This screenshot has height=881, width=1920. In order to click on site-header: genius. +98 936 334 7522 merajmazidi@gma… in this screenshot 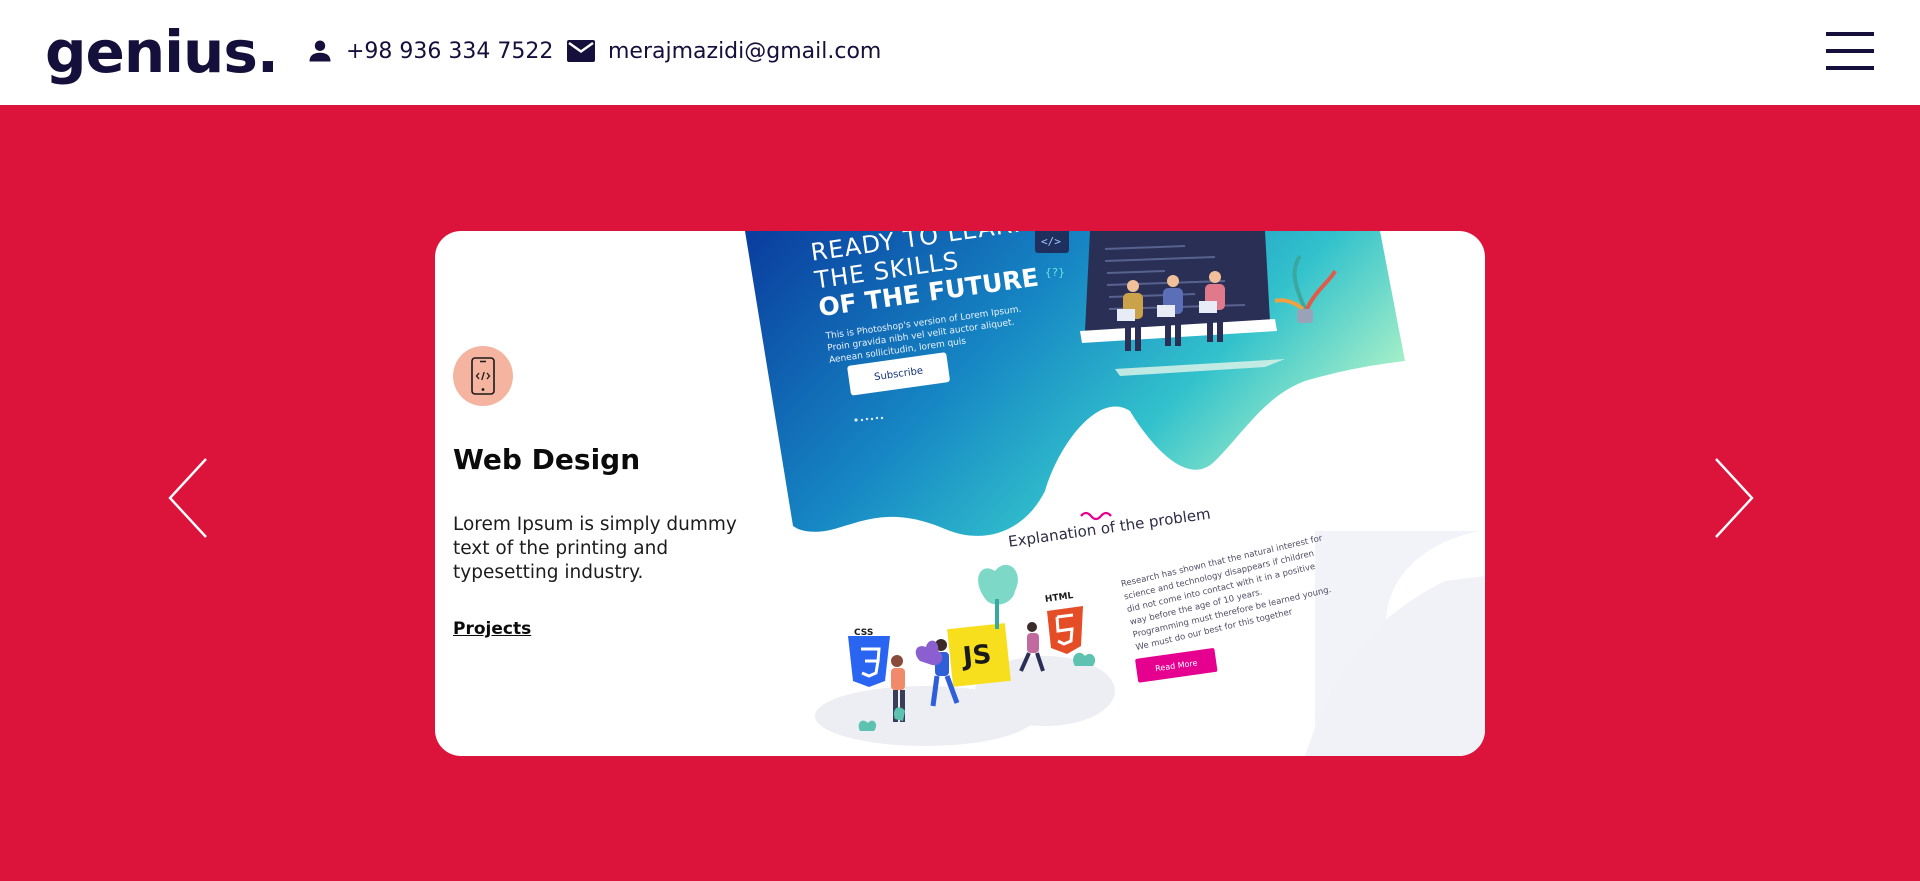, I will do `click(960, 52)`.